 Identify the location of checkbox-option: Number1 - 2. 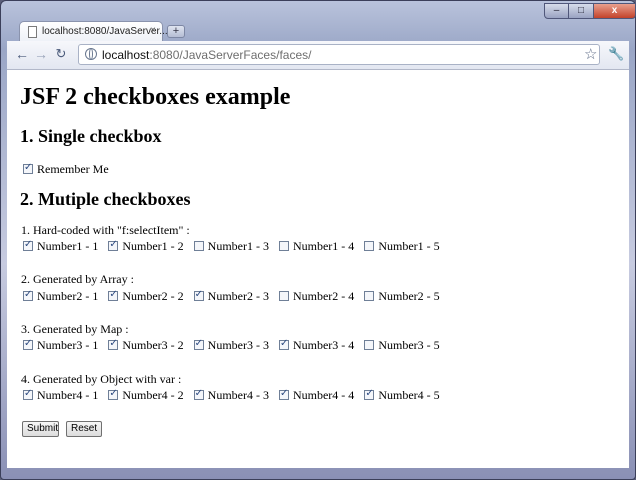
(146, 246).